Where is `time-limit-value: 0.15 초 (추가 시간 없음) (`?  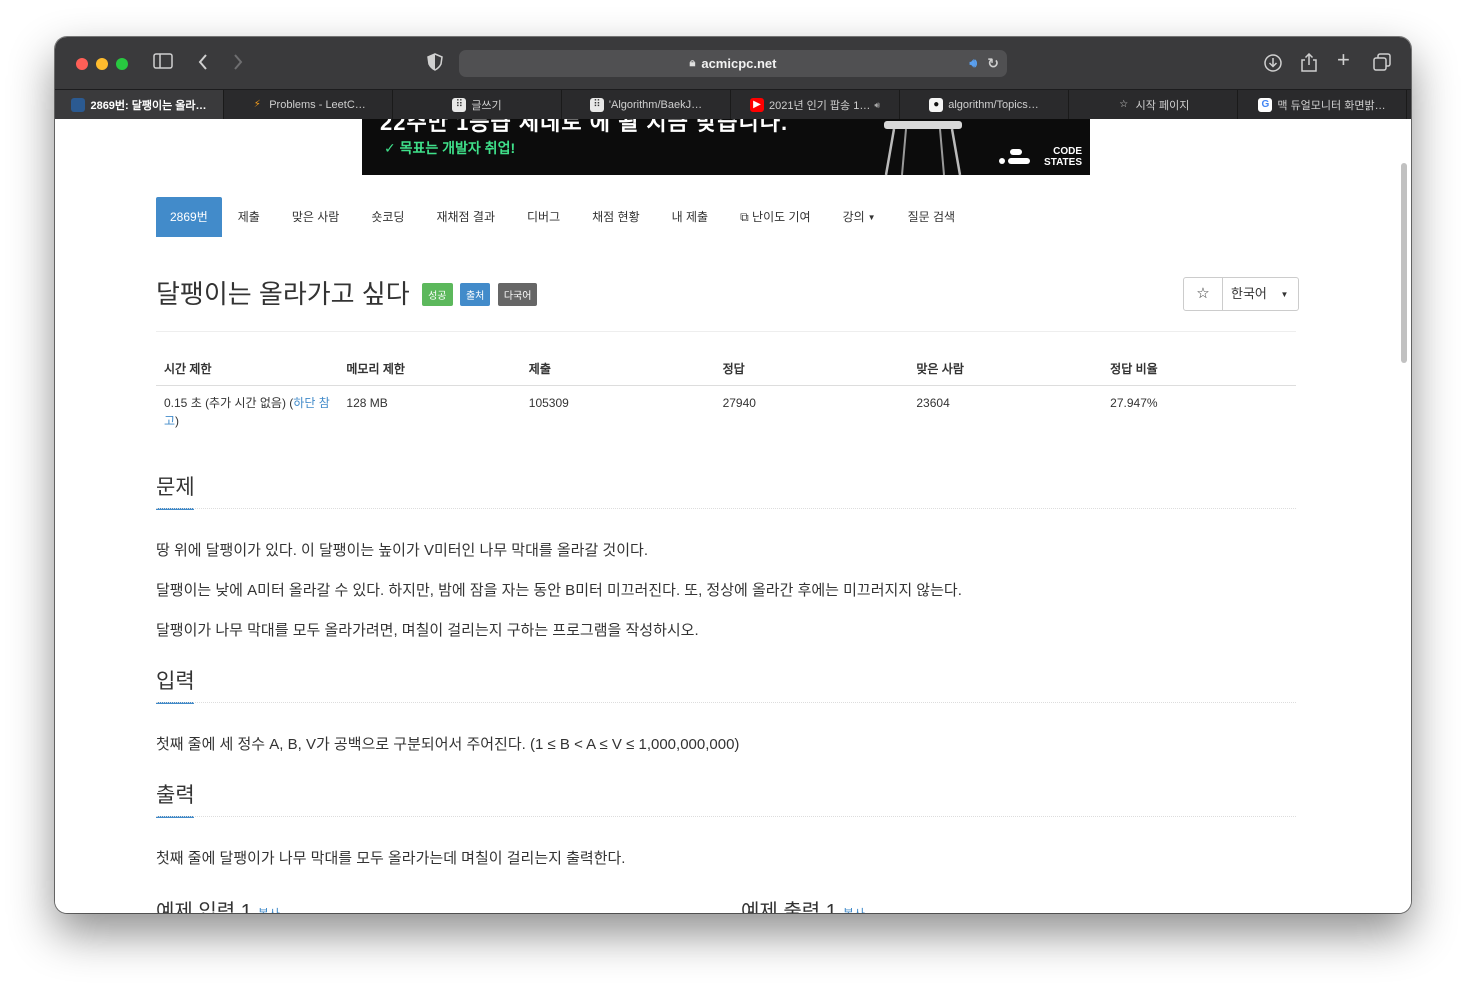
time-limit-value: 0.15 초 (추가 시간 없음) ( is located at coordinates (229, 403).